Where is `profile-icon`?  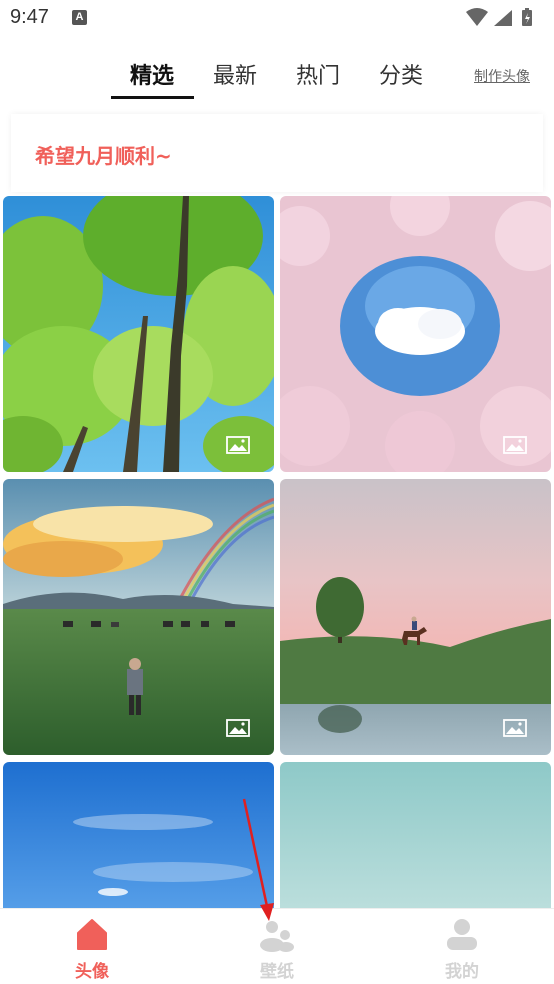 profile-icon is located at coordinates (462, 934).